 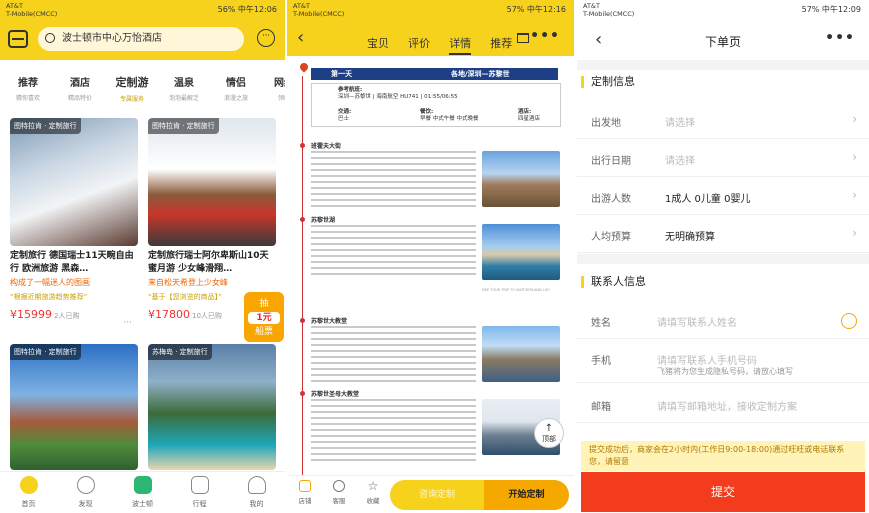 What do you see at coordinates (854, 195) in the screenshot?
I see `chevron-right-icon: ›` at bounding box center [854, 195].